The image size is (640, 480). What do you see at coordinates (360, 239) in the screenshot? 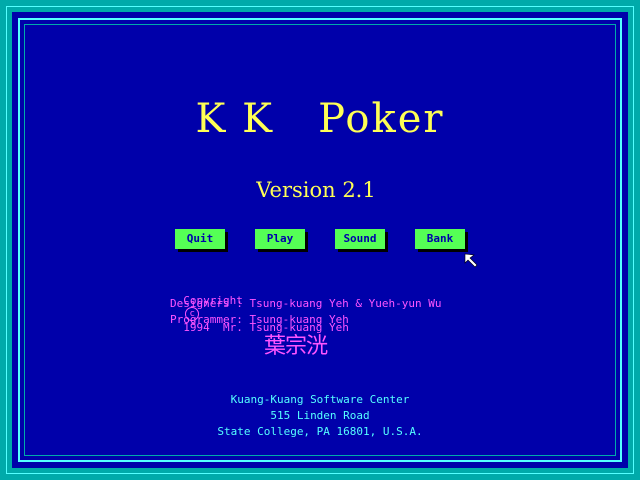
I see `sound-button: Sound` at bounding box center [360, 239].